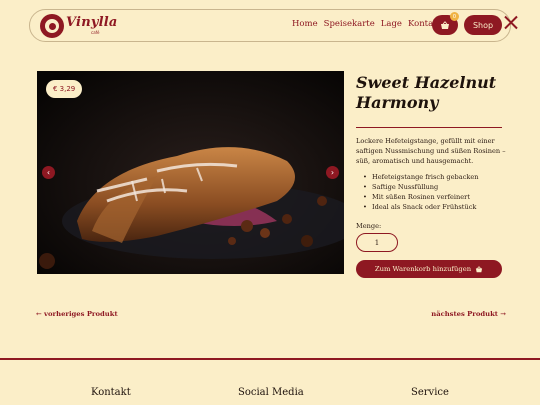  I want to click on previous-image-button: ‹, so click(48, 172).